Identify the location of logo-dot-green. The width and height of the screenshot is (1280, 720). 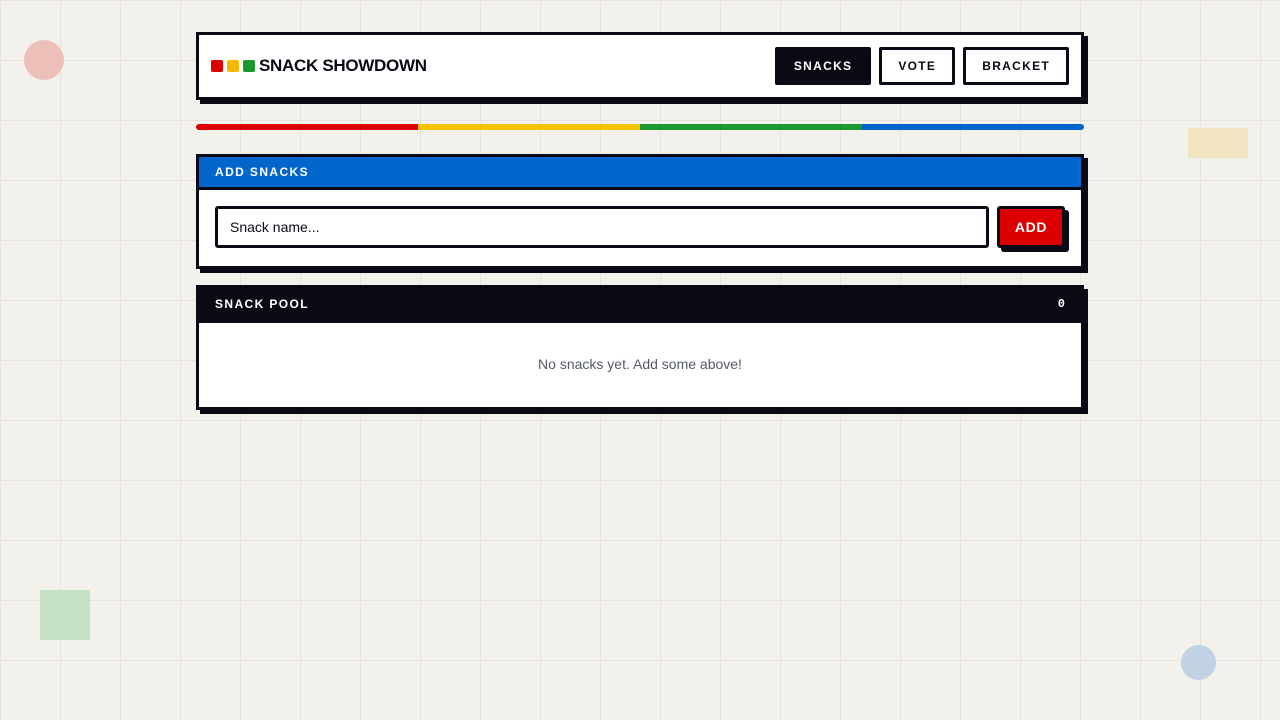
(249, 66).